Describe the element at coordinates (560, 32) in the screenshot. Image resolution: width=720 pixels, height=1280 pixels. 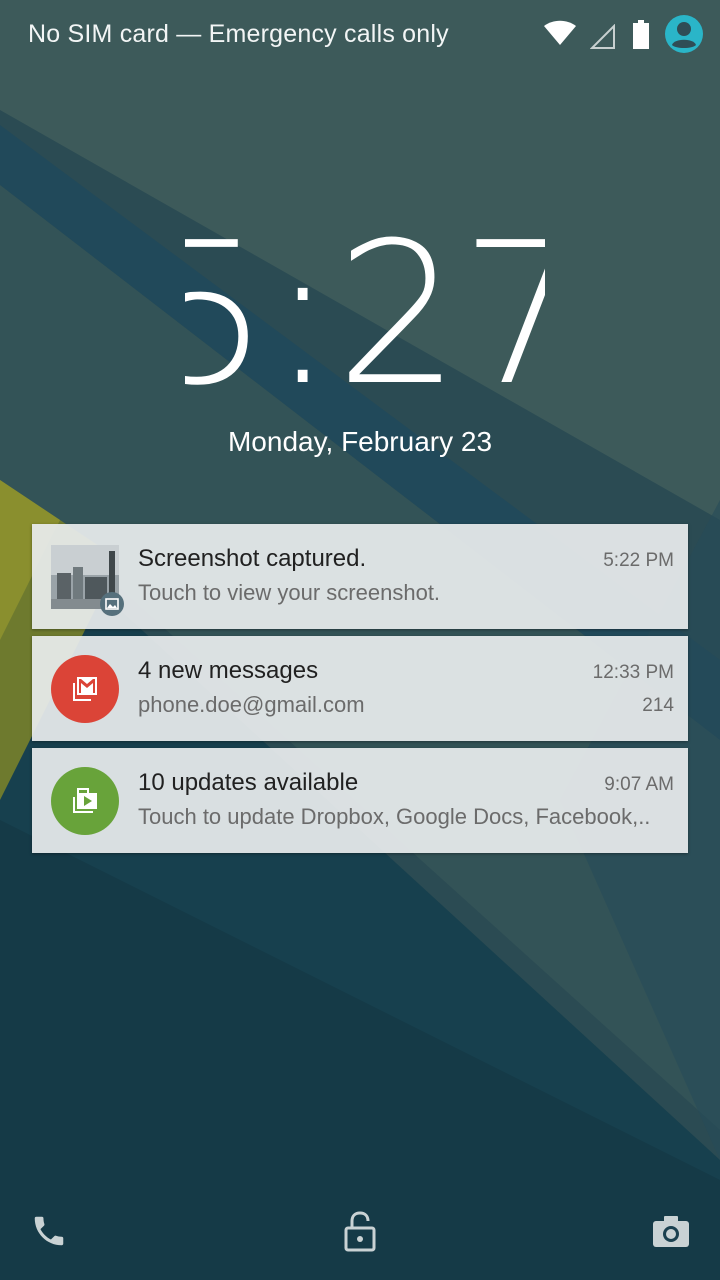
I see `wifi-icon` at that location.